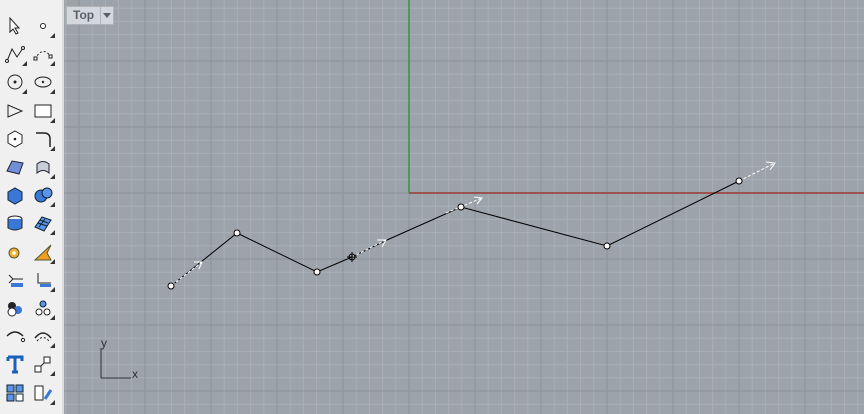 The width and height of the screenshot is (864, 414). What do you see at coordinates (15, 54) in the screenshot?
I see `polyline-tool-button` at bounding box center [15, 54].